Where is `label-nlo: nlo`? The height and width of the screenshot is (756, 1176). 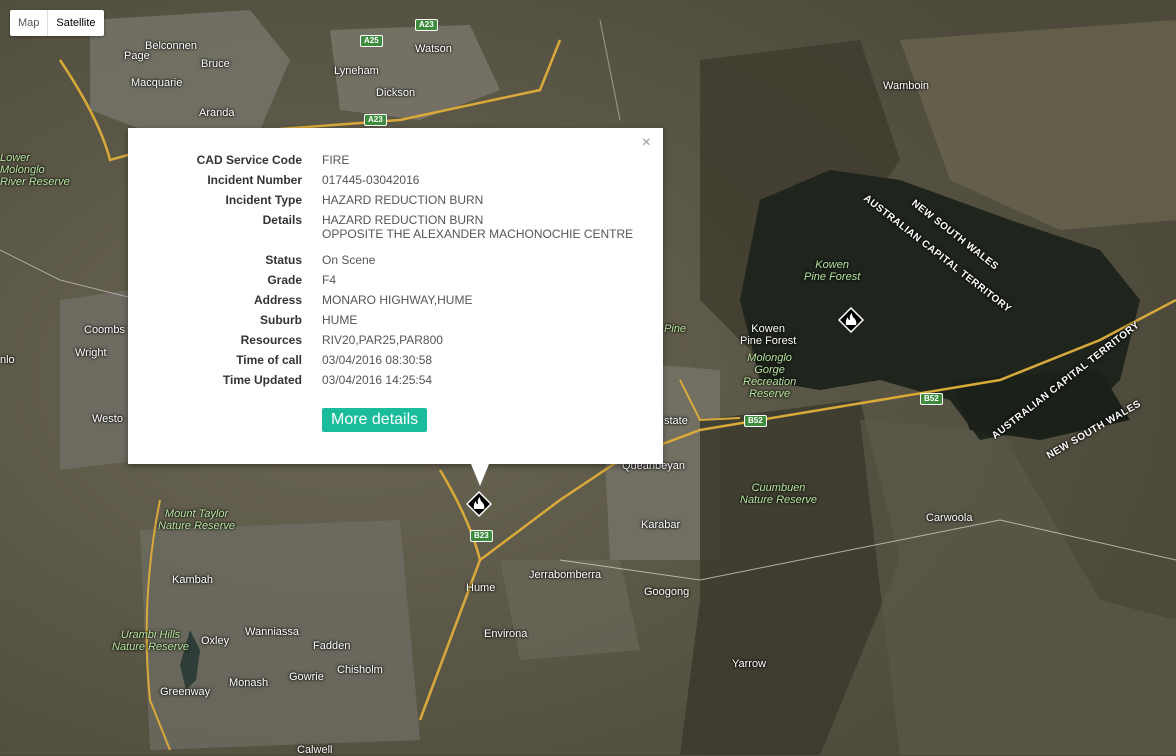 label-nlo: nlo is located at coordinates (7, 360).